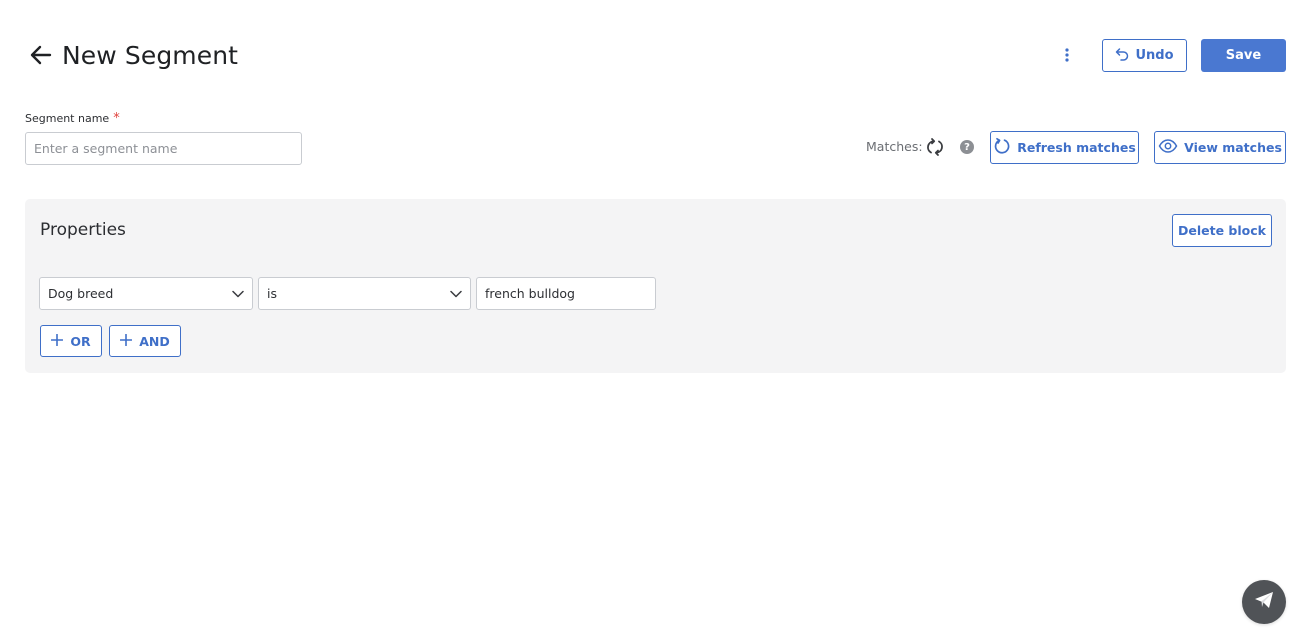 Image resolution: width=1312 pixels, height=644 pixels. What do you see at coordinates (364, 293) in the screenshot?
I see `operator-select: is` at bounding box center [364, 293].